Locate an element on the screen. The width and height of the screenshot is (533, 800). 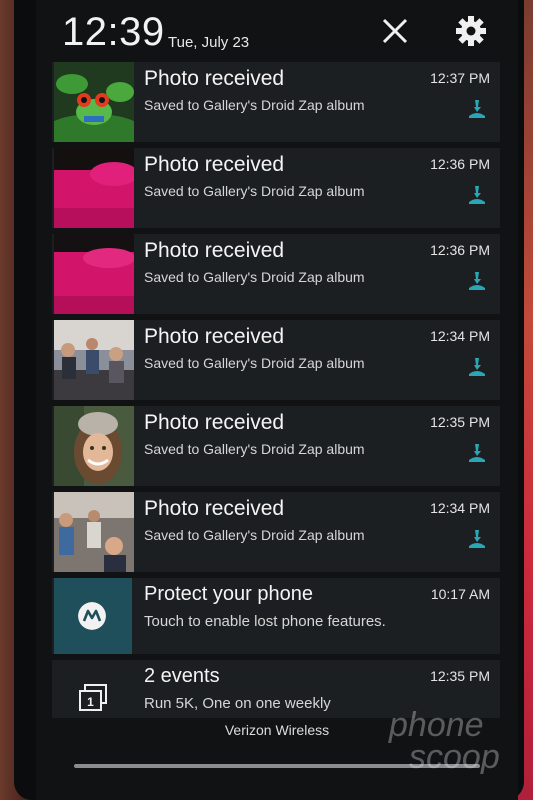
clear-all-button is located at coordinates (395, 31).